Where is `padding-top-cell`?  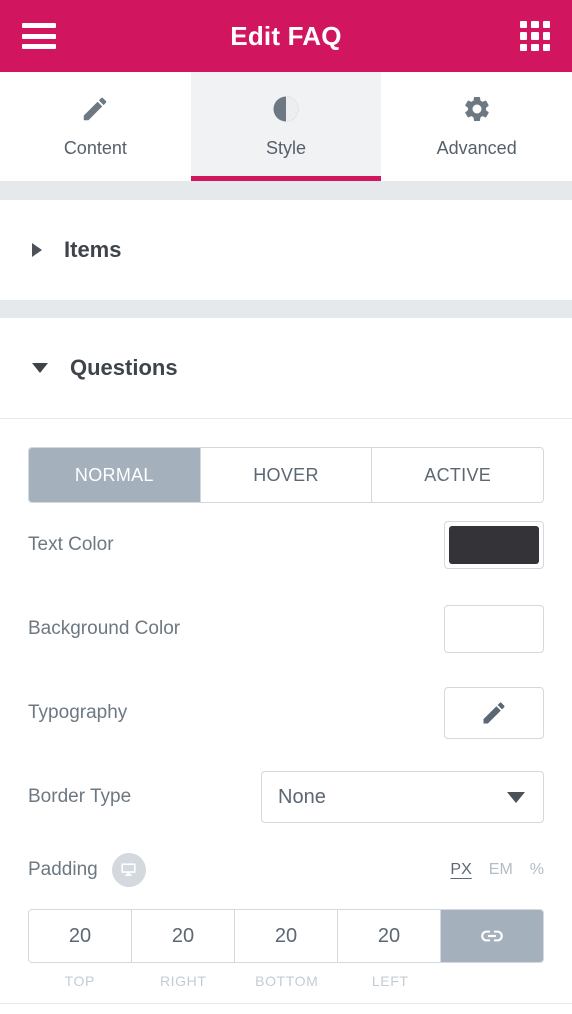
padding-top-cell is located at coordinates (80, 936).